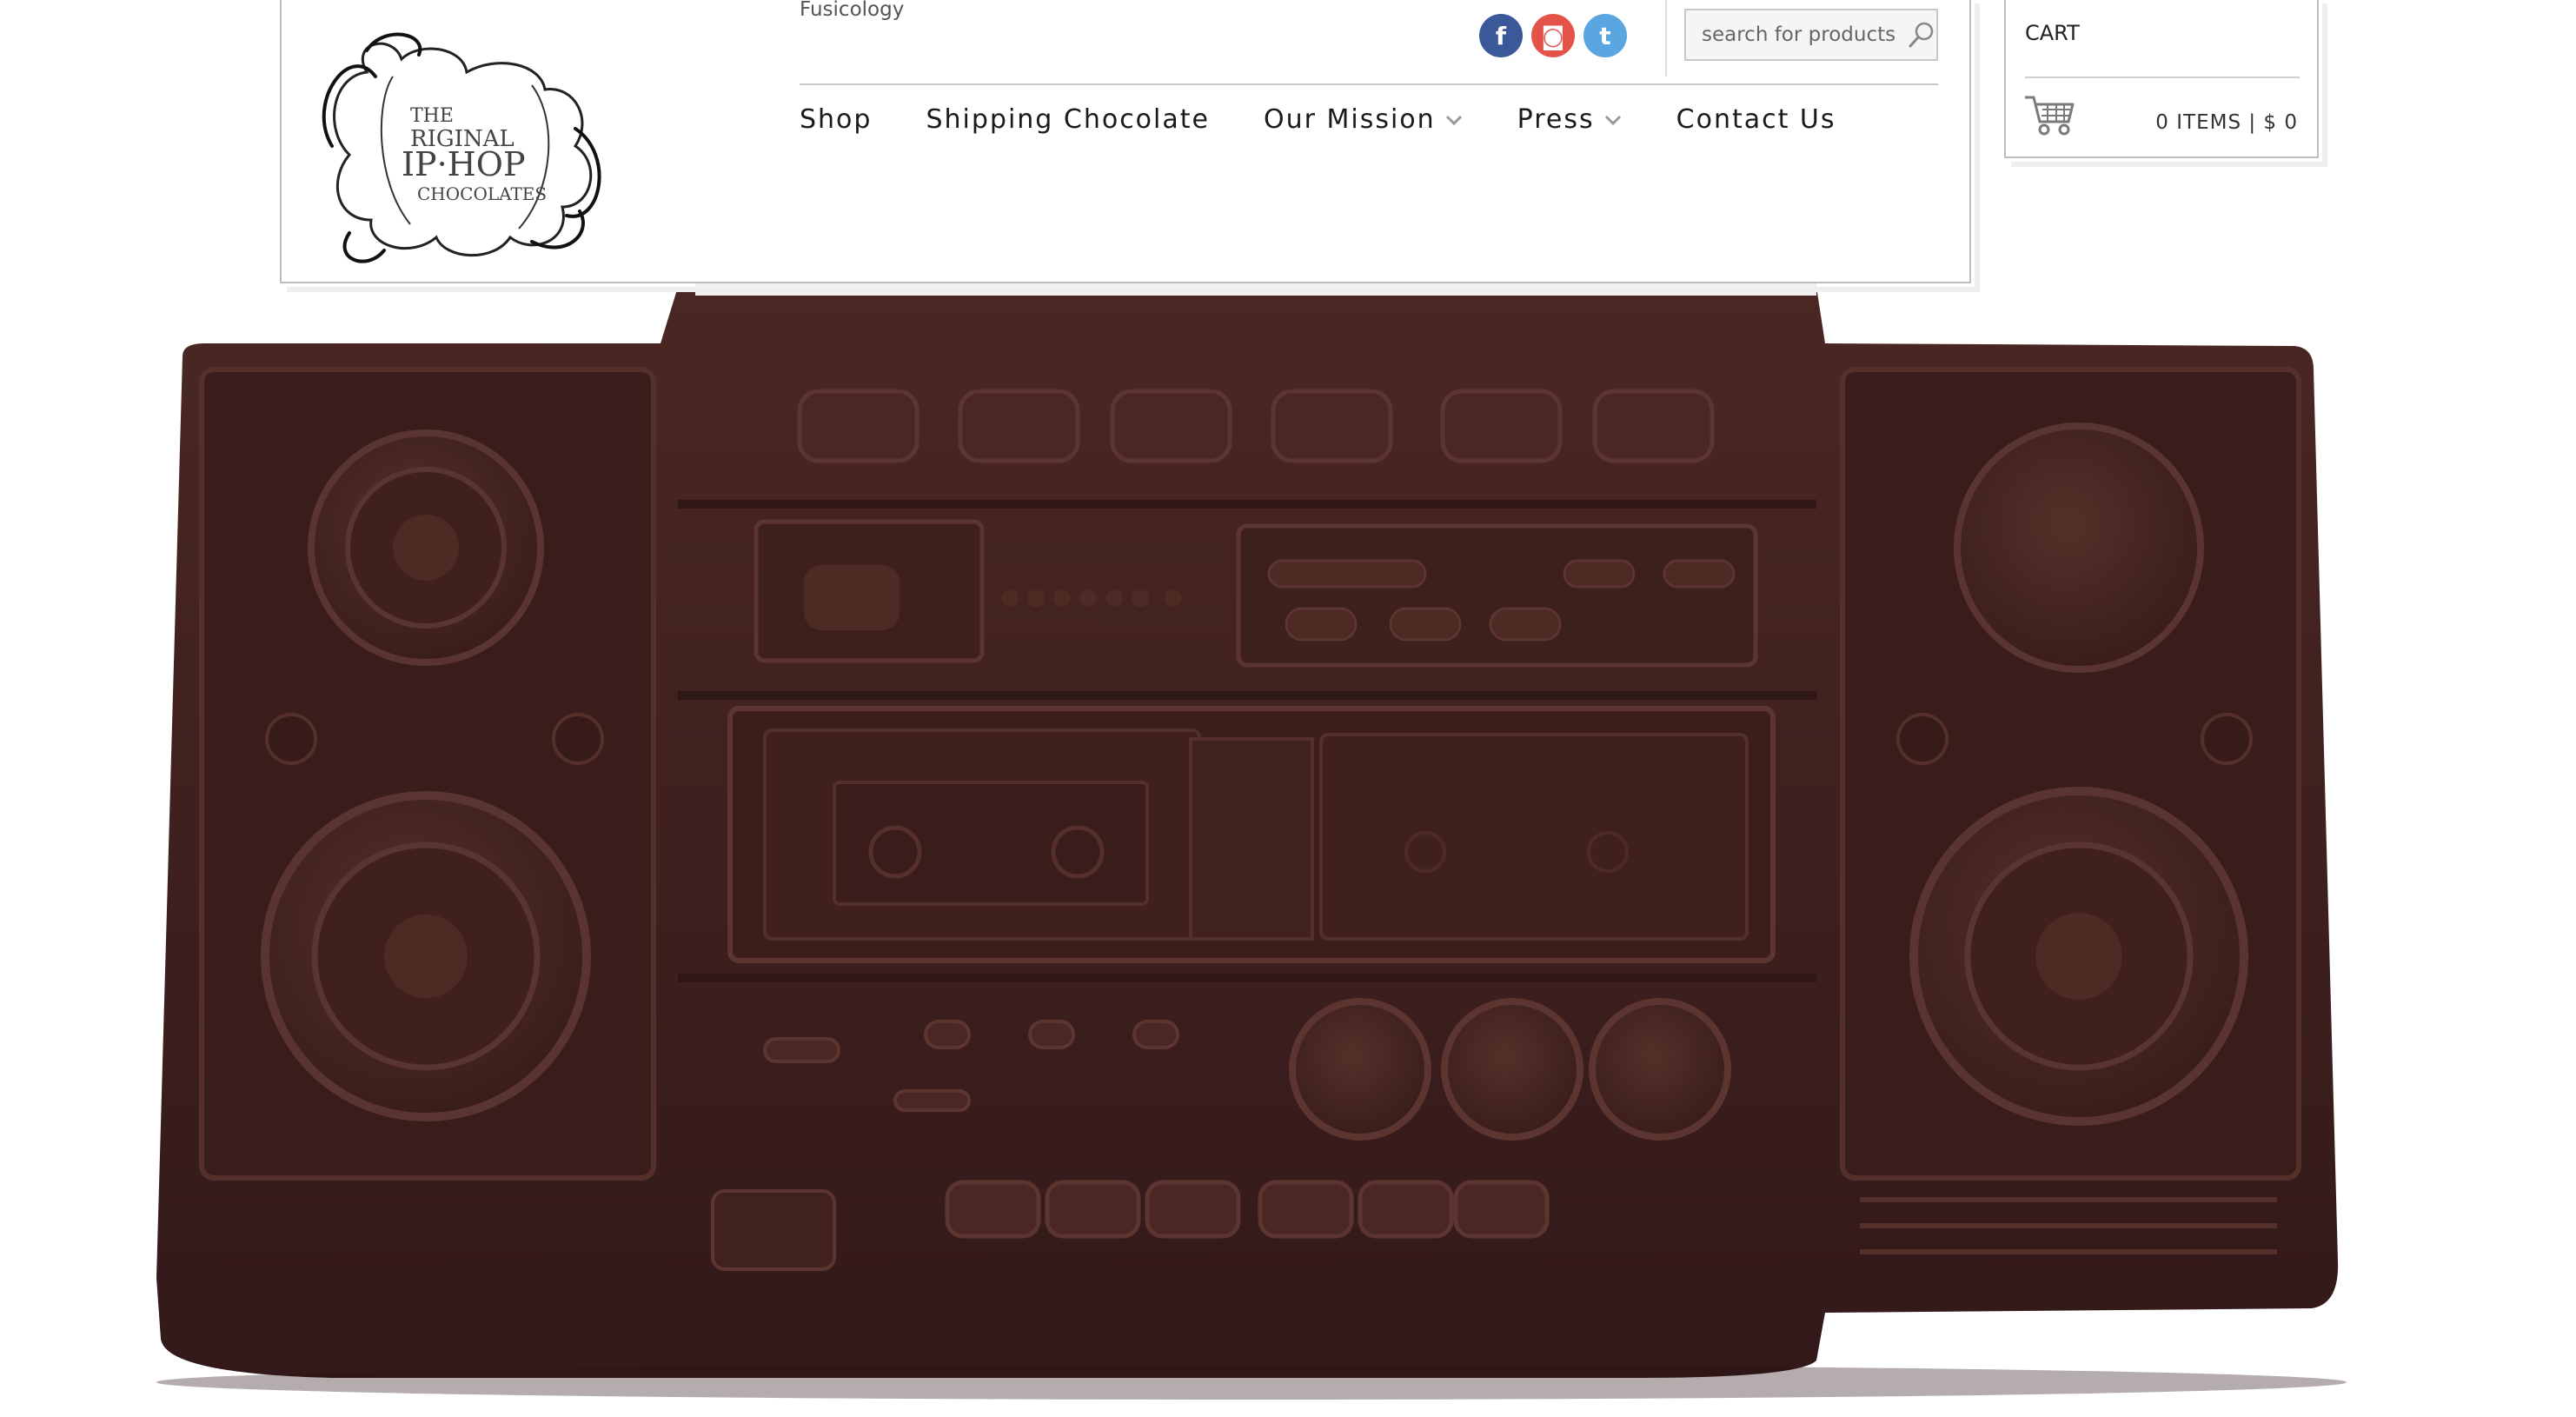  Describe the element at coordinates (852, 10) in the screenshot. I see `header-tagline: Fusicology` at that location.